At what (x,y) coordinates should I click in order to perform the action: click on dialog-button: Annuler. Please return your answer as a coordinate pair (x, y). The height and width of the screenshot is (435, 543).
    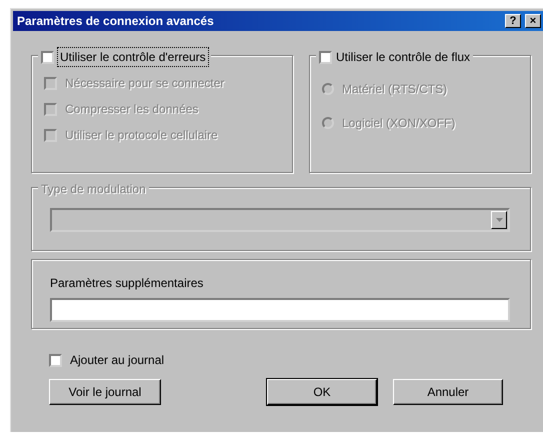
    Looking at the image, I should click on (448, 392).